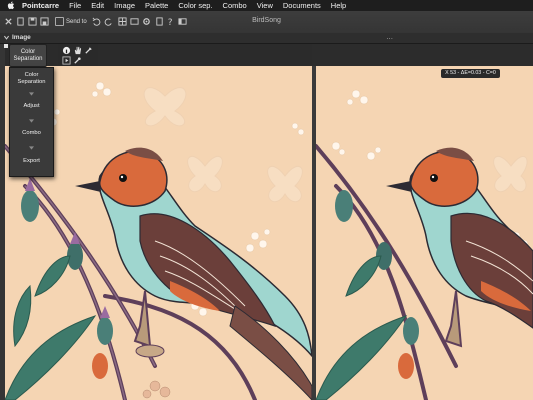  What do you see at coordinates (195, 5) in the screenshot?
I see `menu-color-sep: Color sep.` at bounding box center [195, 5].